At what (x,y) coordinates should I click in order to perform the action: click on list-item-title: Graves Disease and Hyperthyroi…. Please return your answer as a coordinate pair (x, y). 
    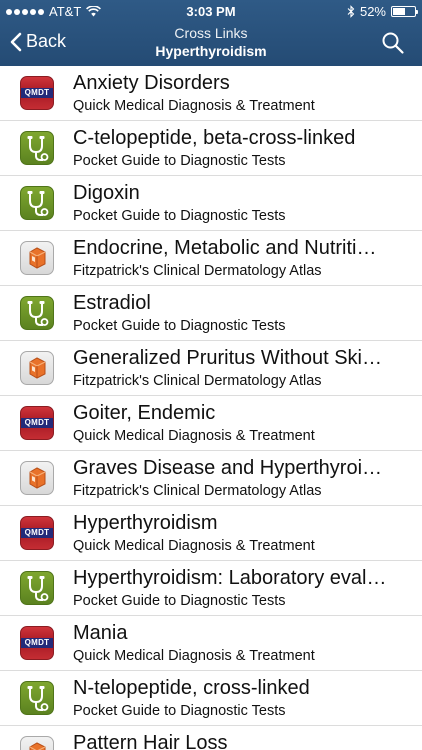
    Looking at the image, I should click on (228, 468).